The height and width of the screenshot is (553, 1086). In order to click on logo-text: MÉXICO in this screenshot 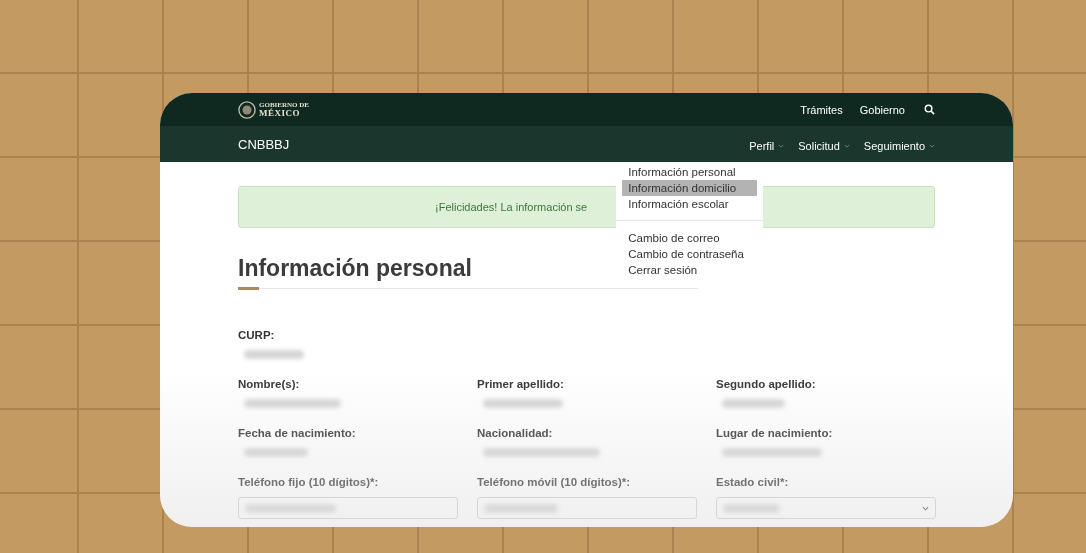, I will do `click(280, 113)`.